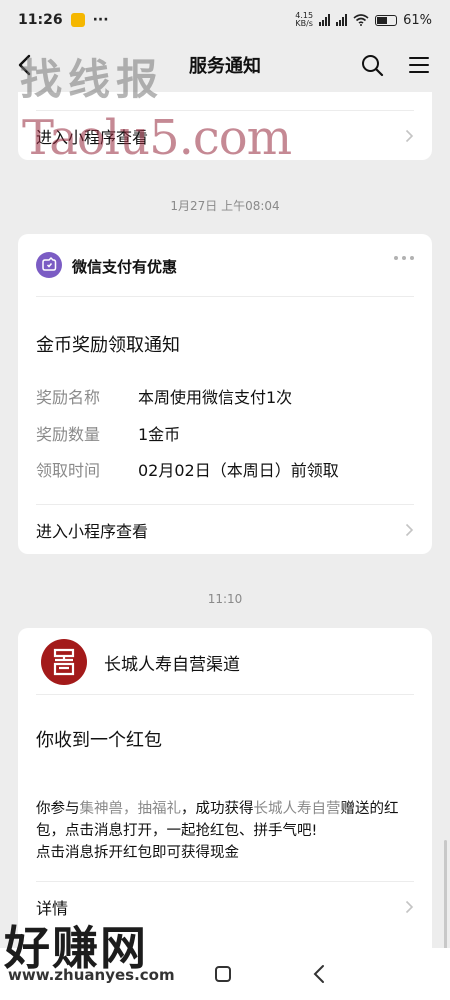 The image size is (450, 1000). I want to click on more-options-icon, so click(404, 258).